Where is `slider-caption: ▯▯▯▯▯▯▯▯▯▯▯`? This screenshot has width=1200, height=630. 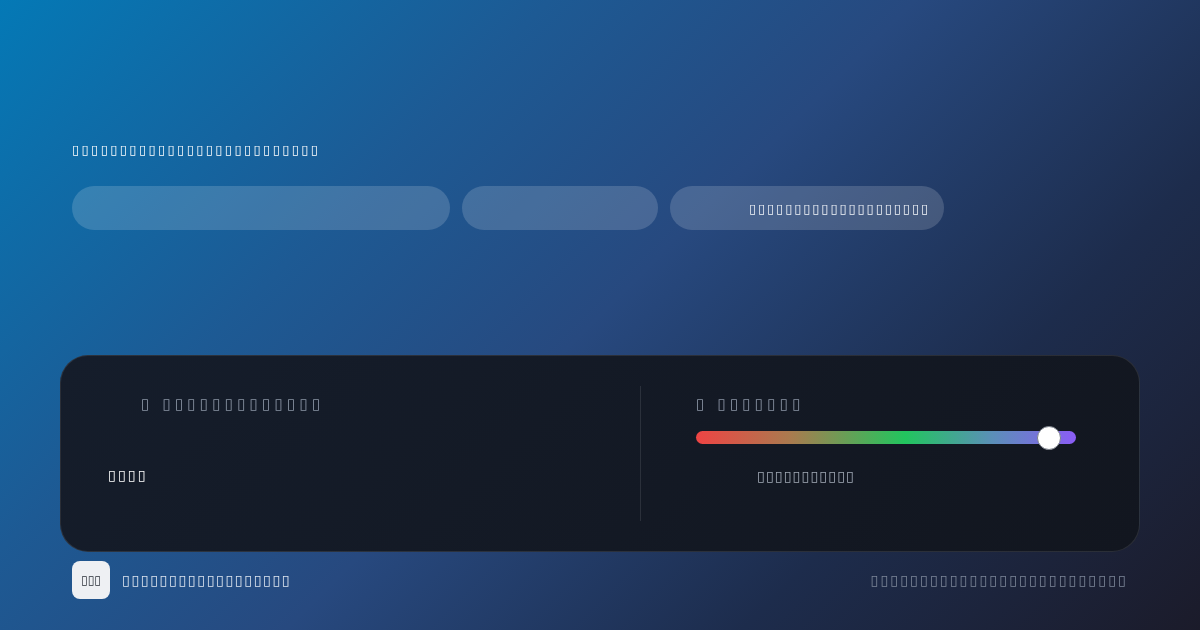
slider-caption: ▯▯▯▯▯▯▯▯▯▯▯ is located at coordinates (806, 476).